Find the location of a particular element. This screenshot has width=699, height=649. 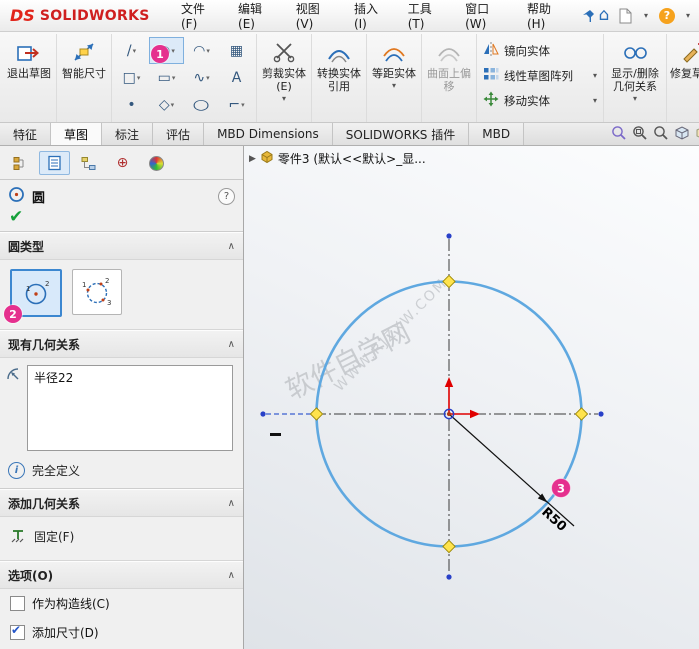

svg-text: 1 is located at coordinates (84, 285).